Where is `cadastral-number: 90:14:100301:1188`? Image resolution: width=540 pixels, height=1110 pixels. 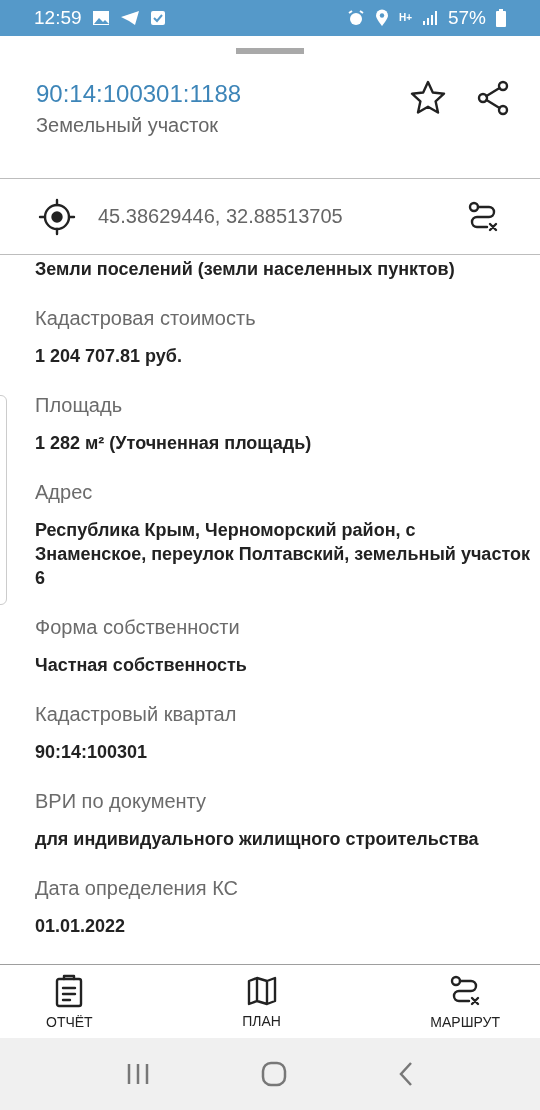
cadastral-number: 90:14:100301:1188 is located at coordinates (139, 93).